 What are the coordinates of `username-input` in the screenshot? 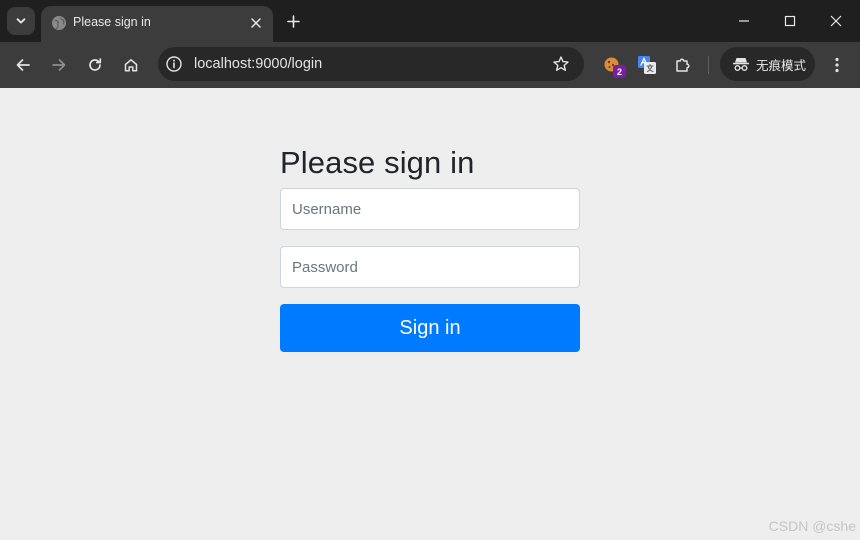 It's located at (430, 209).